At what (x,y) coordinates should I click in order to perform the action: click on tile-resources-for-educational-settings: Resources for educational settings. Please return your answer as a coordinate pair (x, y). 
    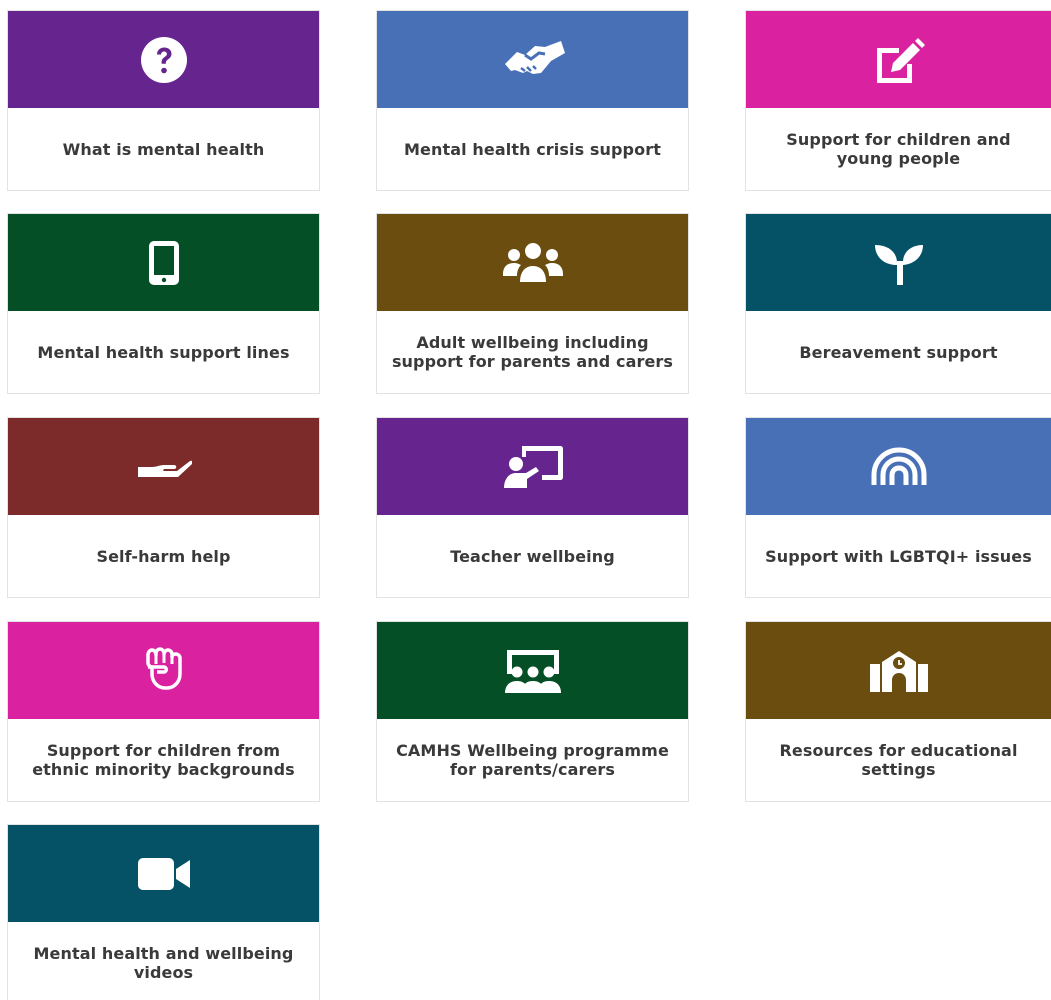
    Looking at the image, I should click on (898, 711).